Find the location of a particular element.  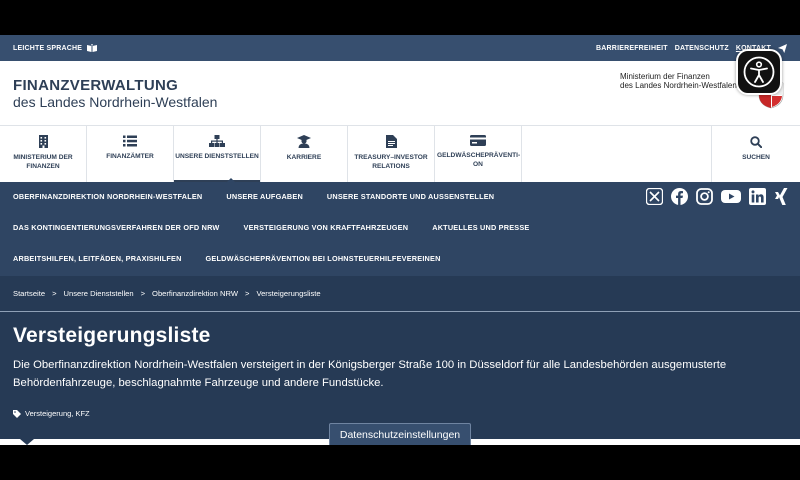

building-icon is located at coordinates (43, 141).